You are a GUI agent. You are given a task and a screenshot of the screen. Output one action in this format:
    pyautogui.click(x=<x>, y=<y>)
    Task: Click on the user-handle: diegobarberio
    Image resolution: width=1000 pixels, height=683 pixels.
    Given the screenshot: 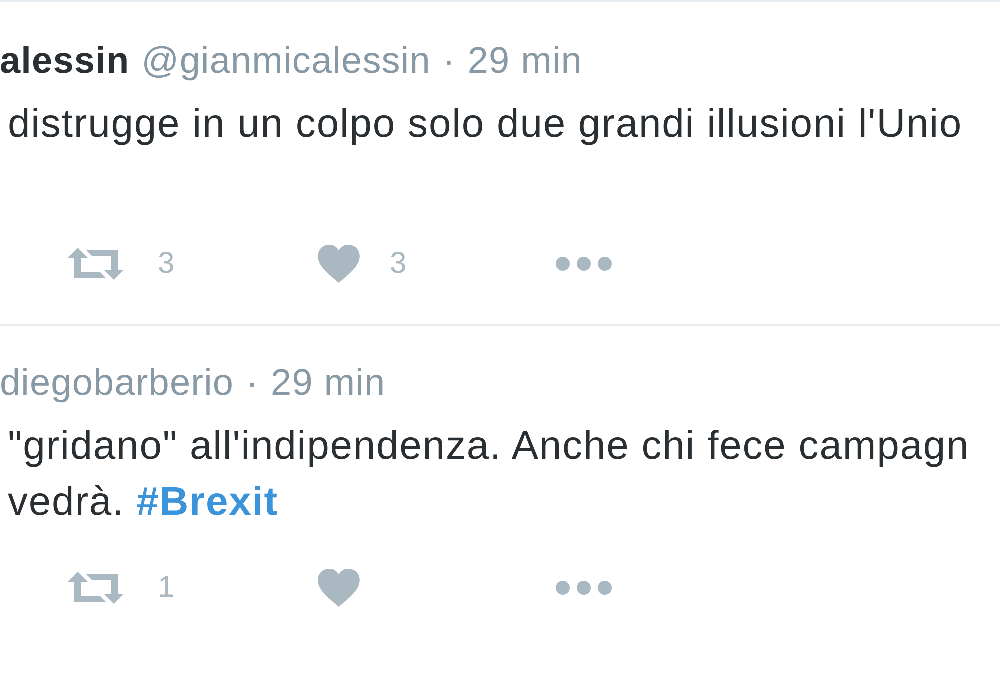 What is the action you would take?
    pyautogui.click(x=117, y=383)
    